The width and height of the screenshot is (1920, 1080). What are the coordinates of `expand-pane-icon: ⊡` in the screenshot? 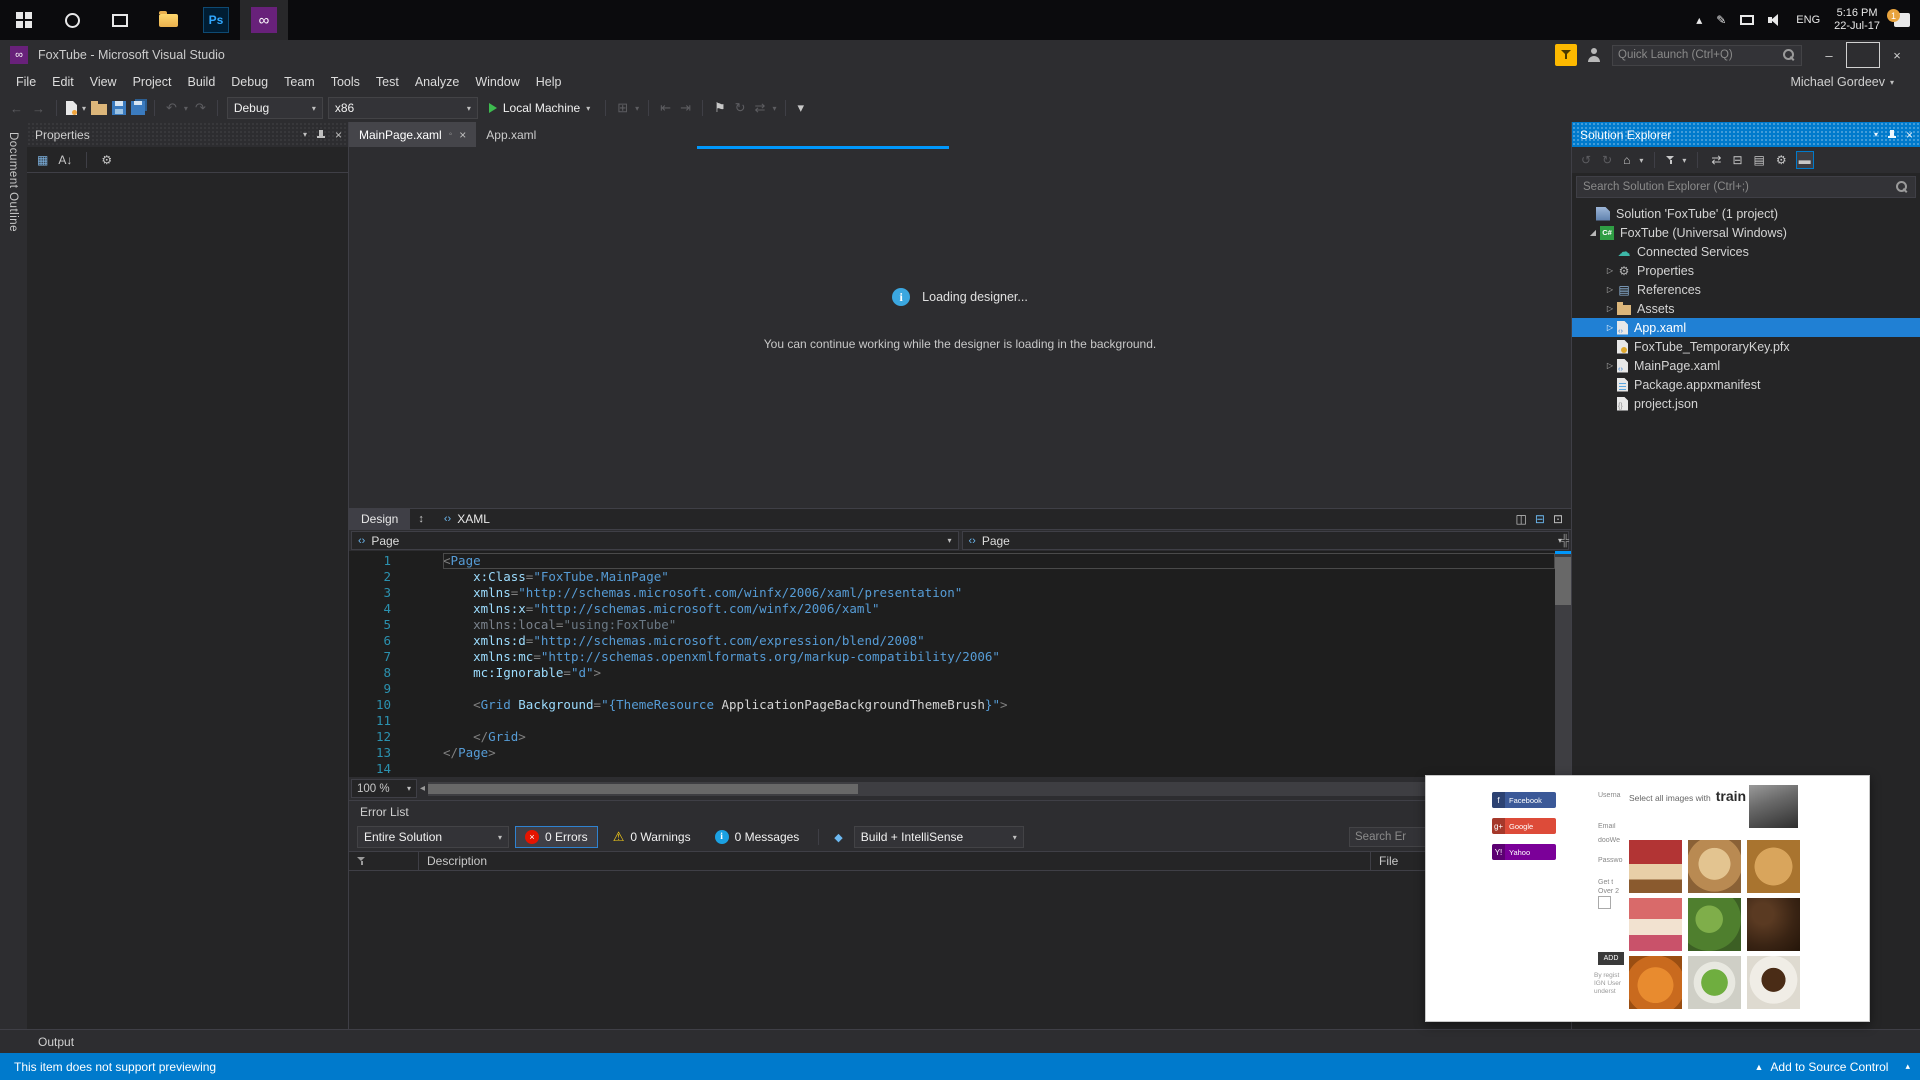 It's located at (1558, 519).